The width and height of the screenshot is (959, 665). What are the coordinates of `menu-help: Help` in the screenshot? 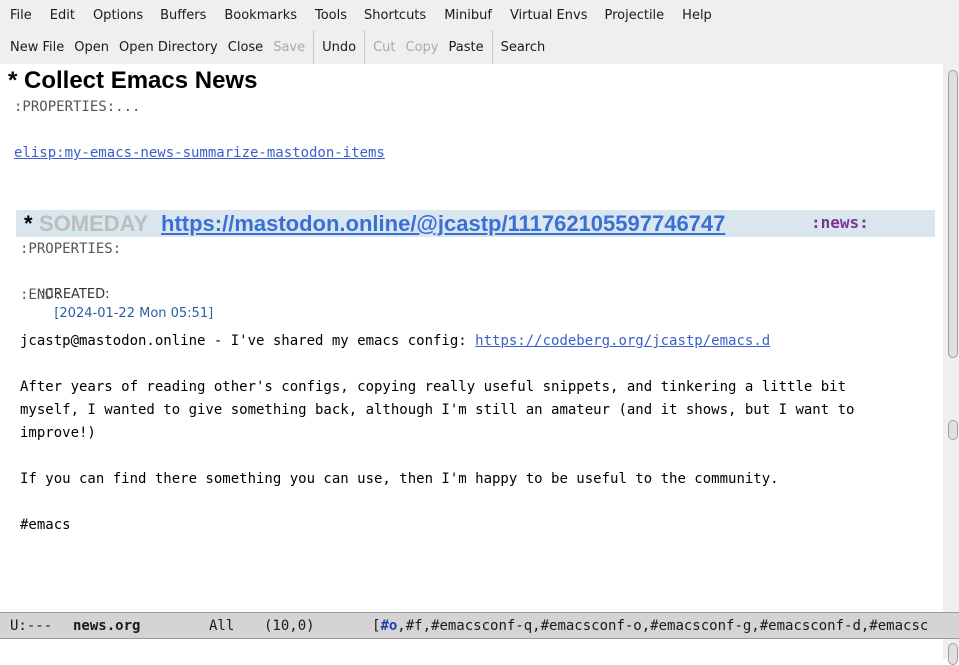 It's located at (688, 15).